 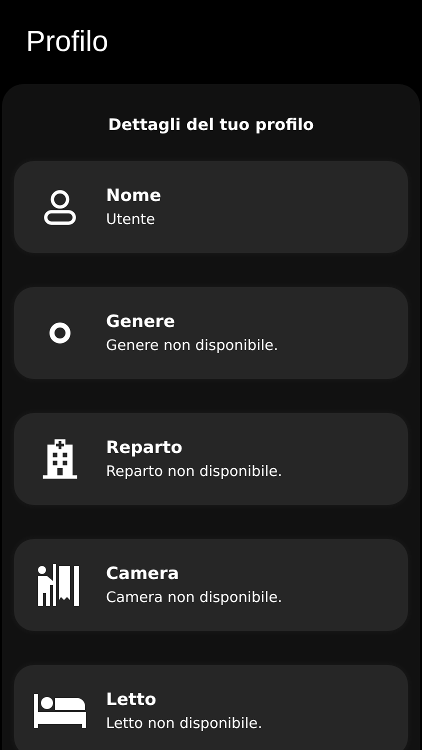 What do you see at coordinates (134, 196) in the screenshot?
I see `field-label: Nome` at bounding box center [134, 196].